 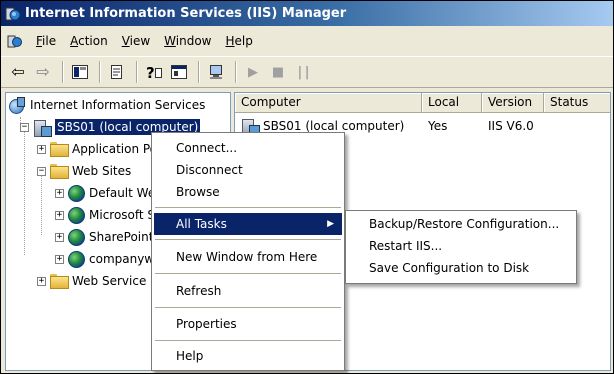 What do you see at coordinates (278, 72) in the screenshot?
I see `stop-icon: ■` at bounding box center [278, 72].